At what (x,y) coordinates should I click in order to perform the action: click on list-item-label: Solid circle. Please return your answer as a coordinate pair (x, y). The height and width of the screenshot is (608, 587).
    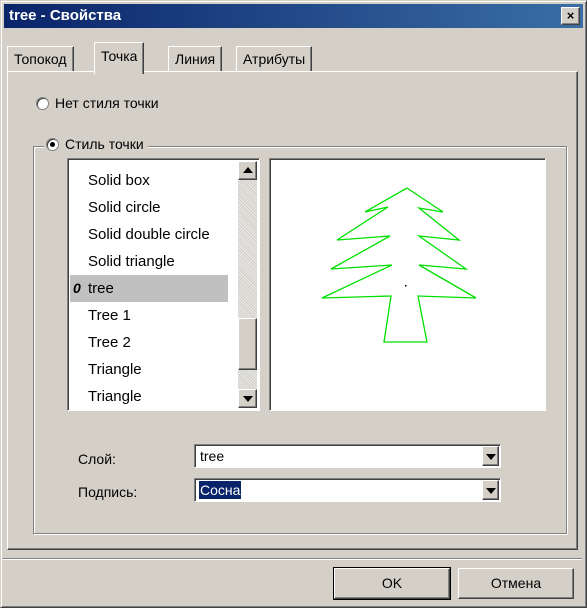
    Looking at the image, I should click on (124, 207).